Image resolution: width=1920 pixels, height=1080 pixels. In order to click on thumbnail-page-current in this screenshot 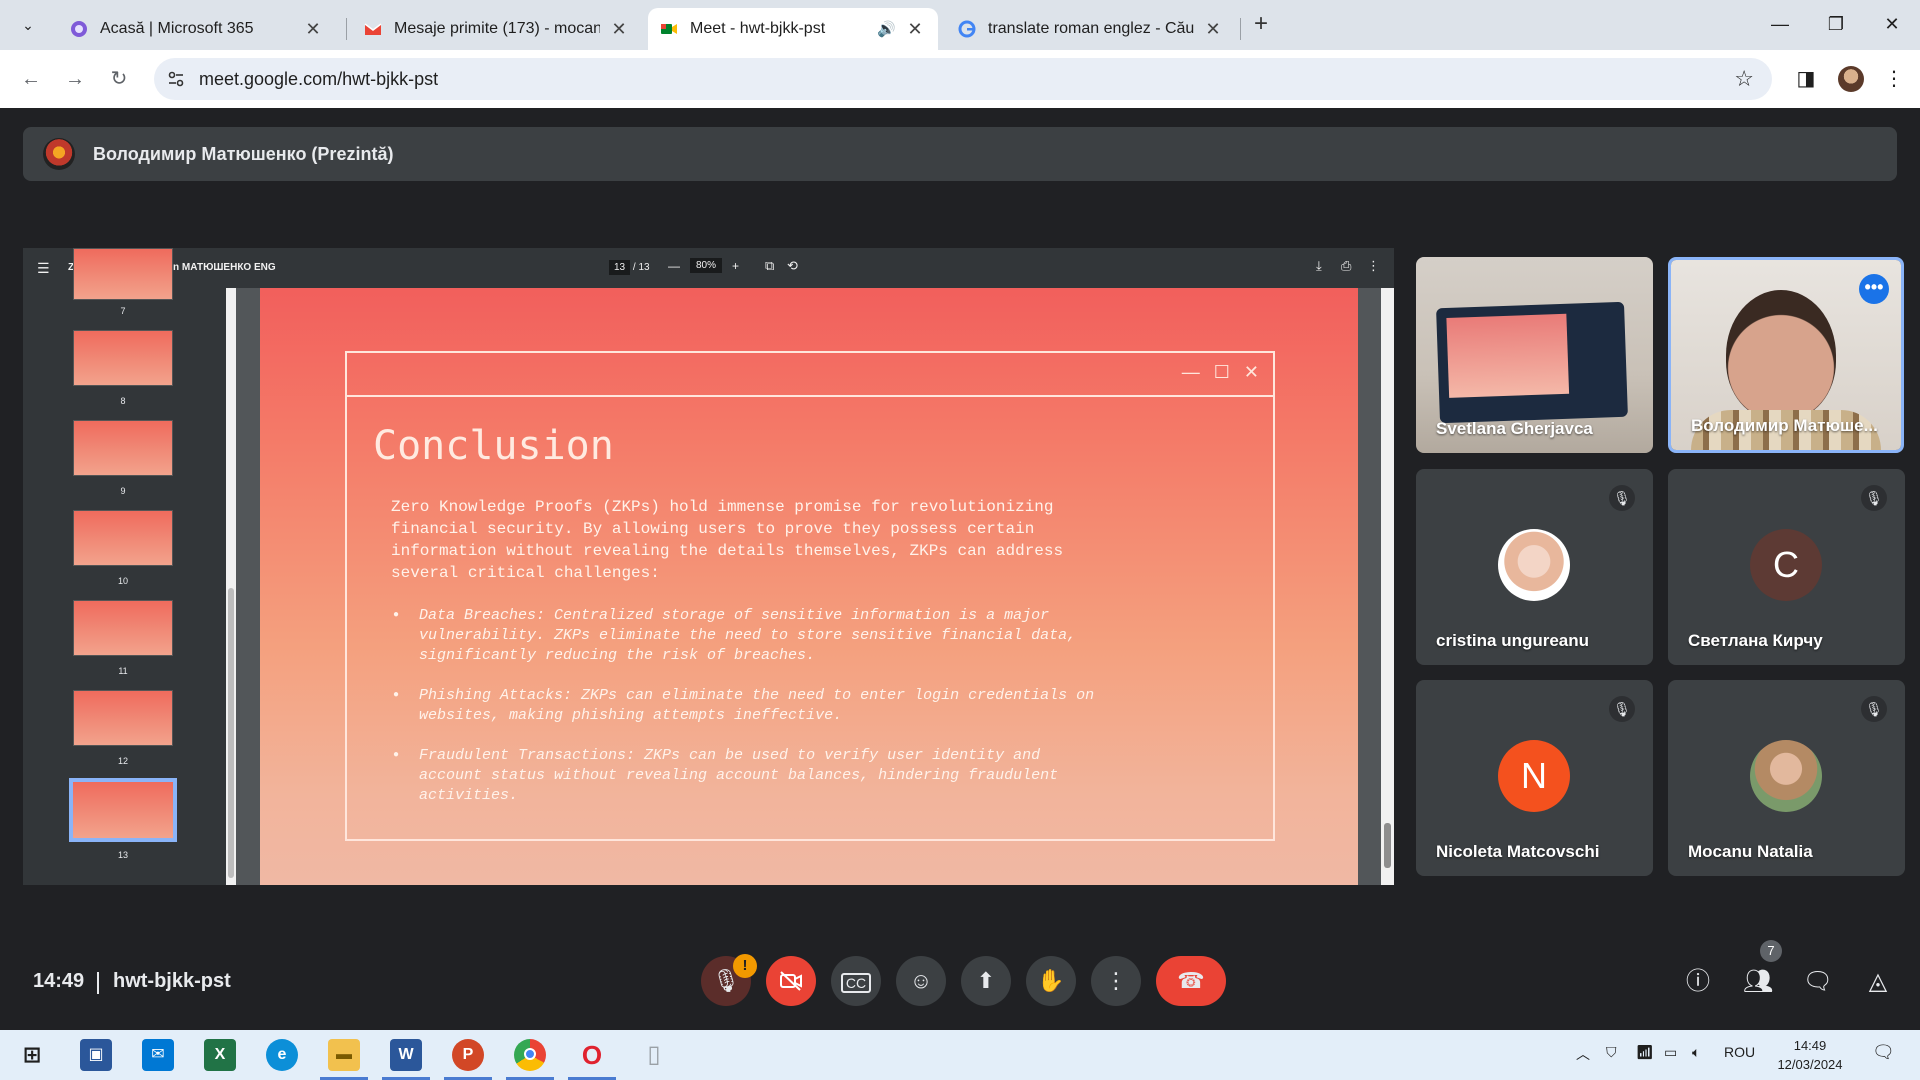, I will do `click(123, 810)`.